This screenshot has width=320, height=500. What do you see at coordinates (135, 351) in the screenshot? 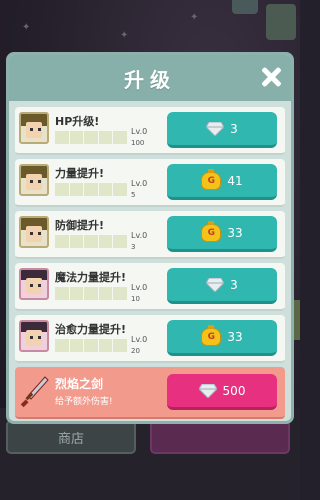
I see `level-value: 20` at bounding box center [135, 351].